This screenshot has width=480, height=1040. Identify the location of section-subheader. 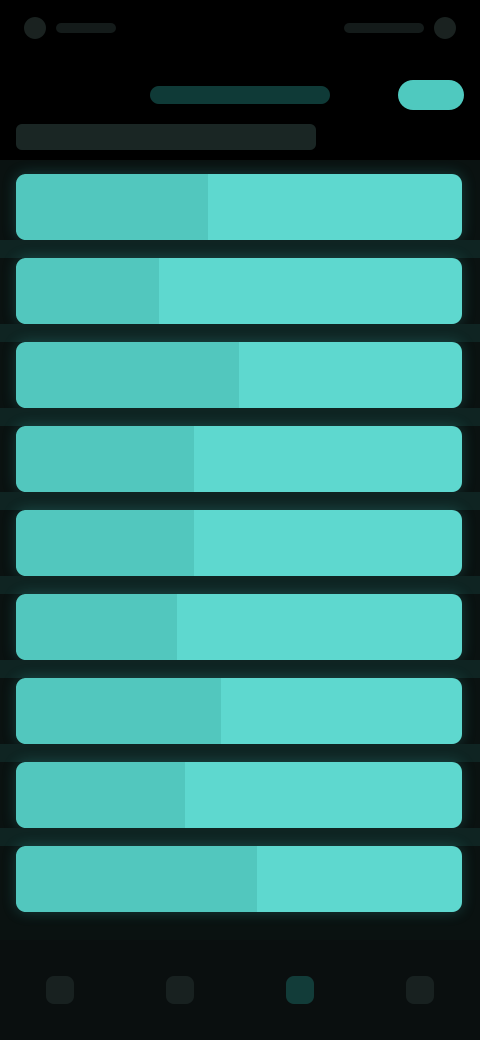
(166, 137).